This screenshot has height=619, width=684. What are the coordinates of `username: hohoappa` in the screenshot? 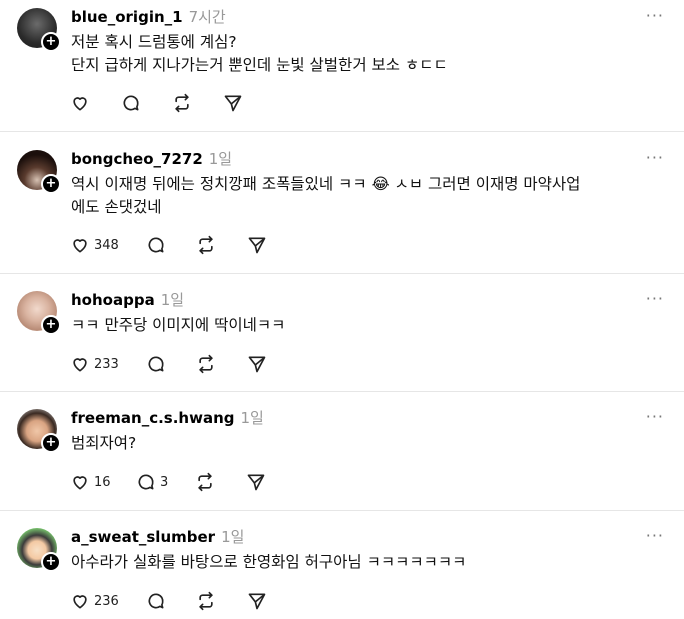 It's located at (113, 300).